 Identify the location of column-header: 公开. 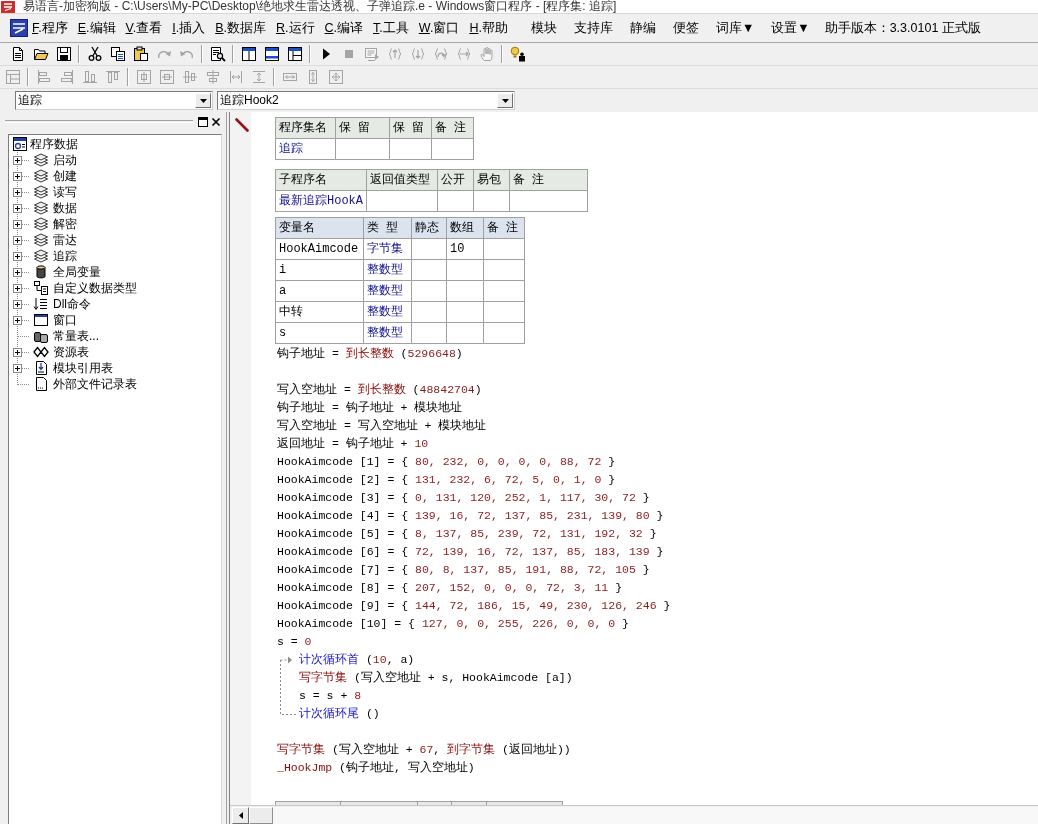
(455, 180).